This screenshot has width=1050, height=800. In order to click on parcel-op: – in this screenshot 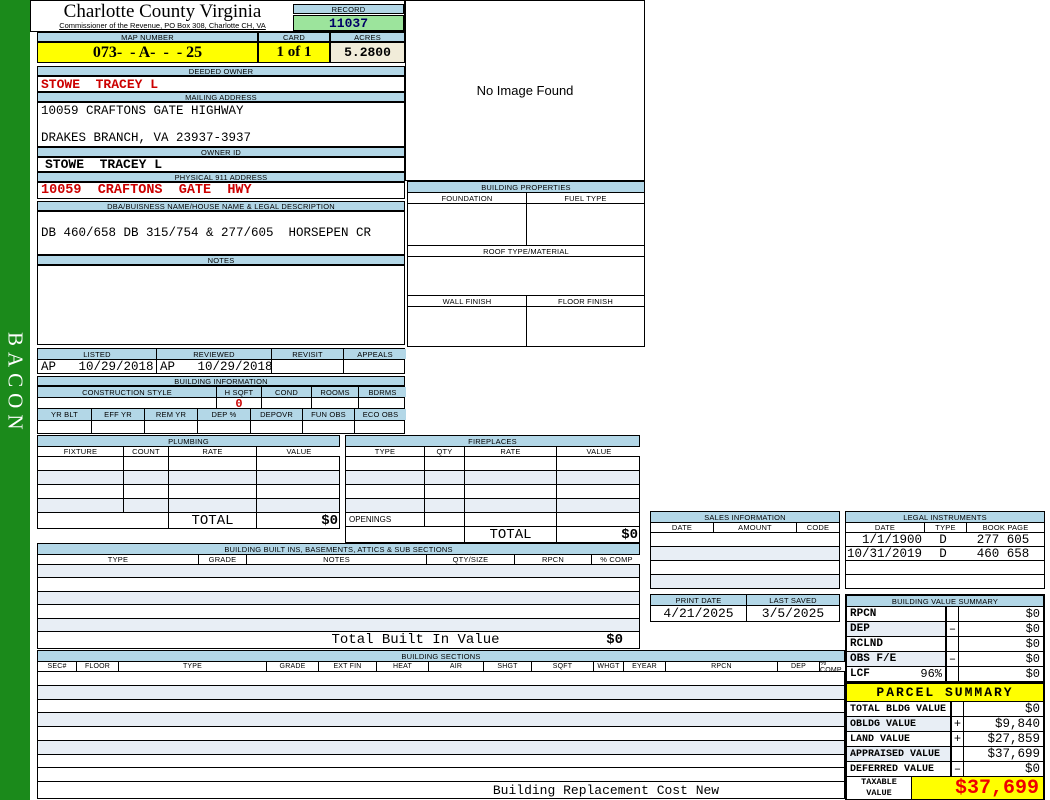, I will do `click(956, 769)`.